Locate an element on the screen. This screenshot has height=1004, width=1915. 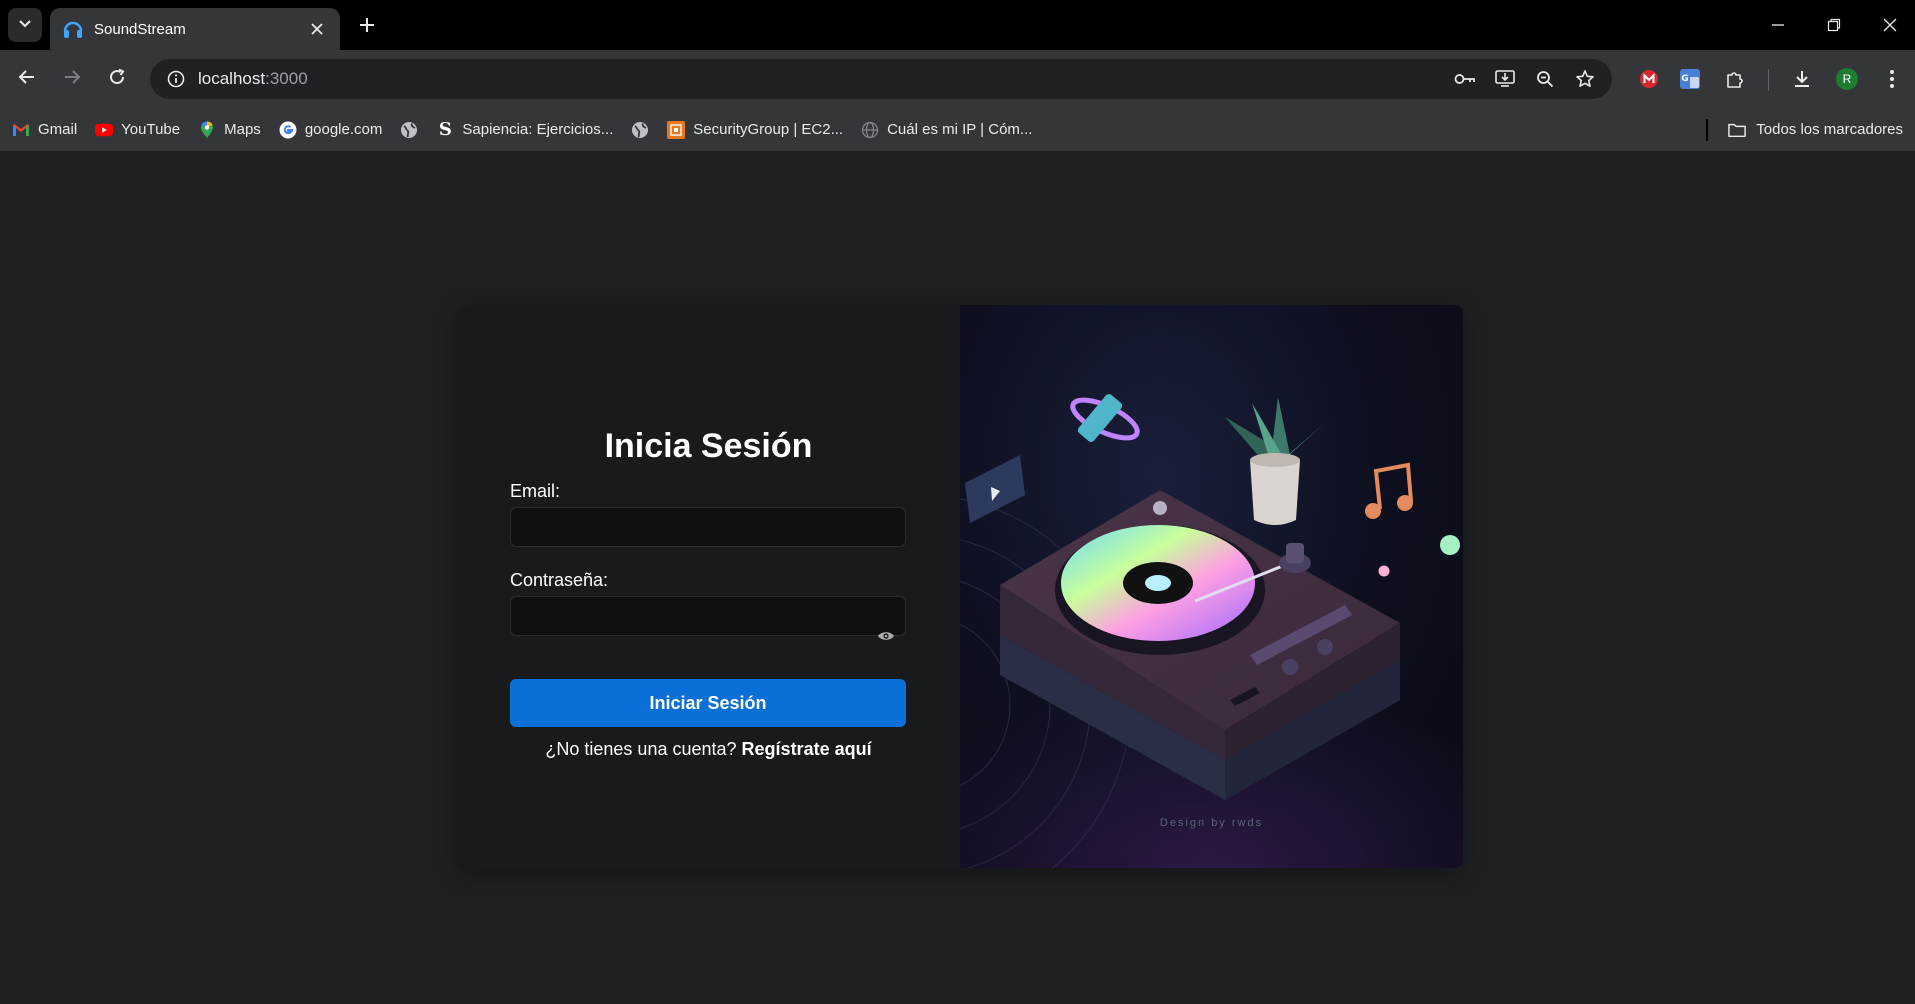
reload-icon is located at coordinates (117, 79).